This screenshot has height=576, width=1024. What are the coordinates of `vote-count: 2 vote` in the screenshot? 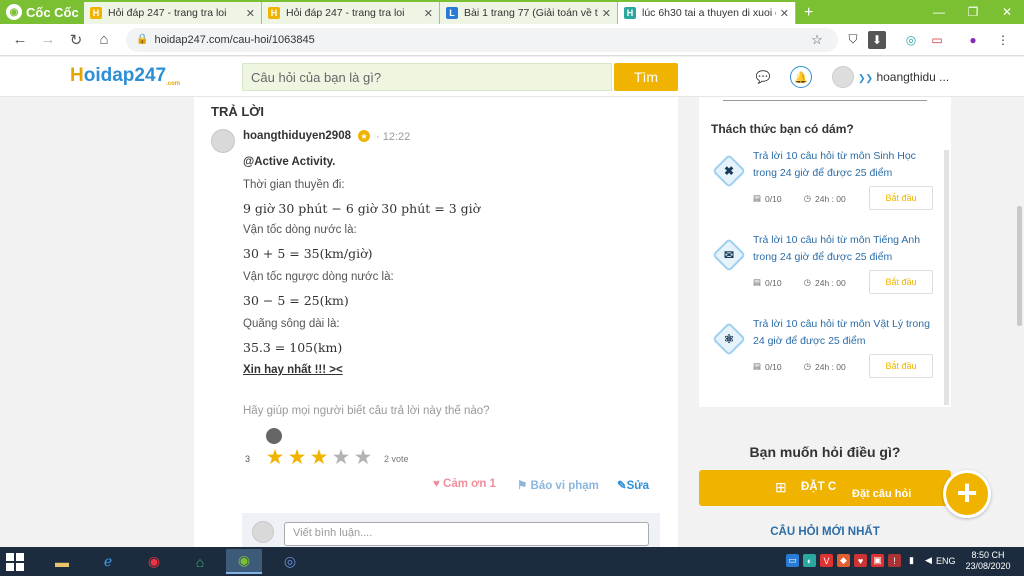 It's located at (396, 459).